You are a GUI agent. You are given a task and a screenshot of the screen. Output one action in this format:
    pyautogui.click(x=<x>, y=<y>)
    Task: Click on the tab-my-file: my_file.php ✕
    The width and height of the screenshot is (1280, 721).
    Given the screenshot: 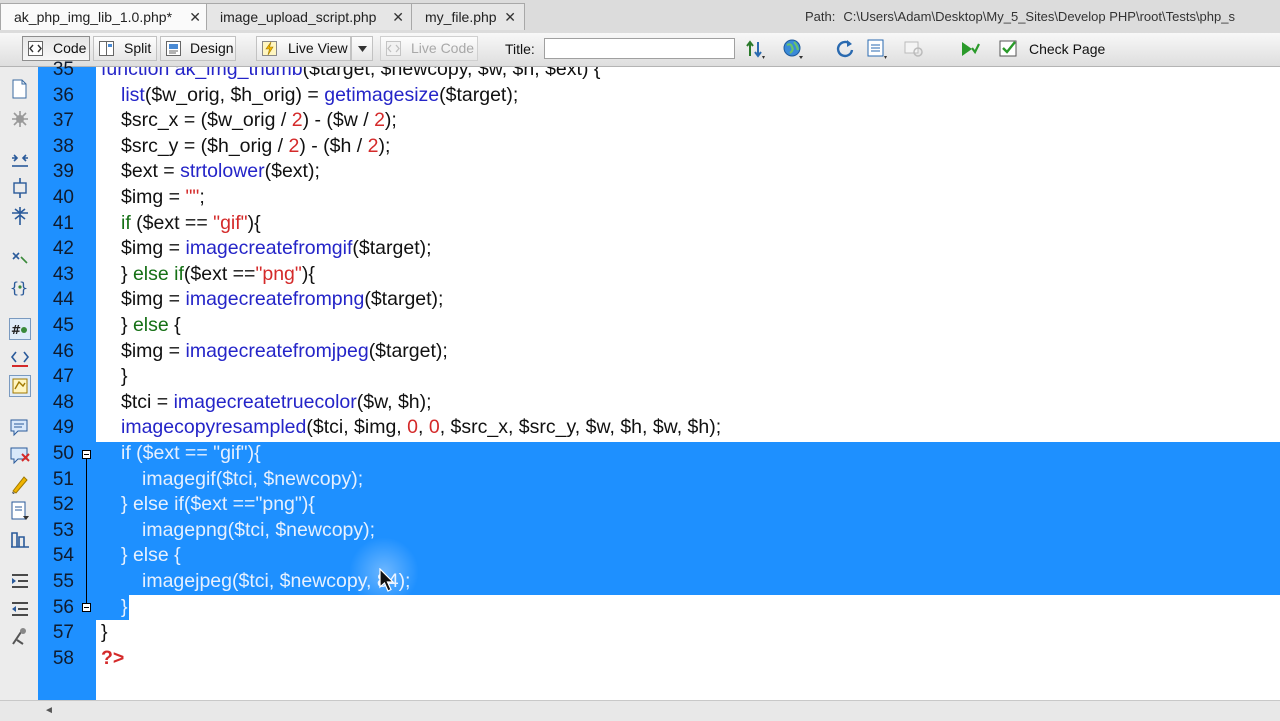 What is the action you would take?
    pyautogui.click(x=468, y=16)
    